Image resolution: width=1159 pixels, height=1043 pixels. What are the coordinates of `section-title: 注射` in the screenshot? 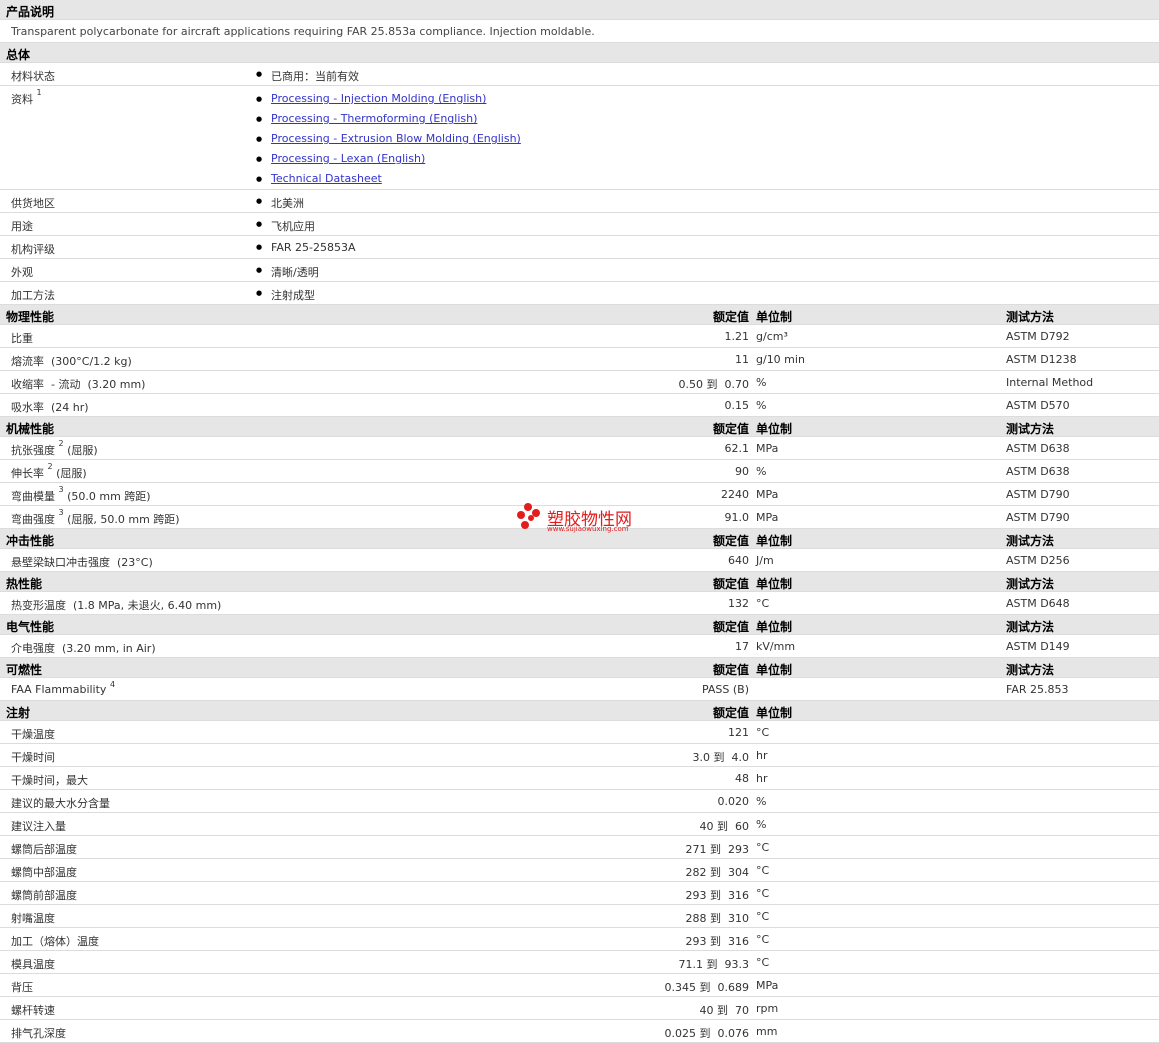 It's located at (18, 713).